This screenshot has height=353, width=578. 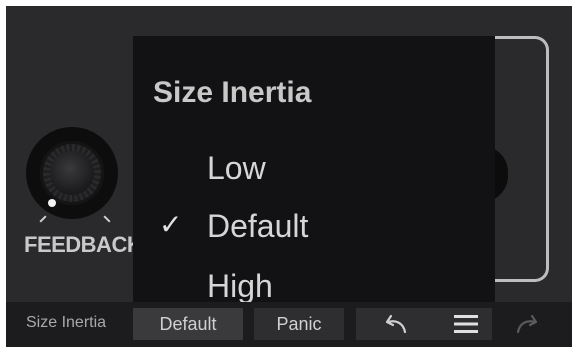 What do you see at coordinates (240, 286) in the screenshot?
I see `menu-option-label: High` at bounding box center [240, 286].